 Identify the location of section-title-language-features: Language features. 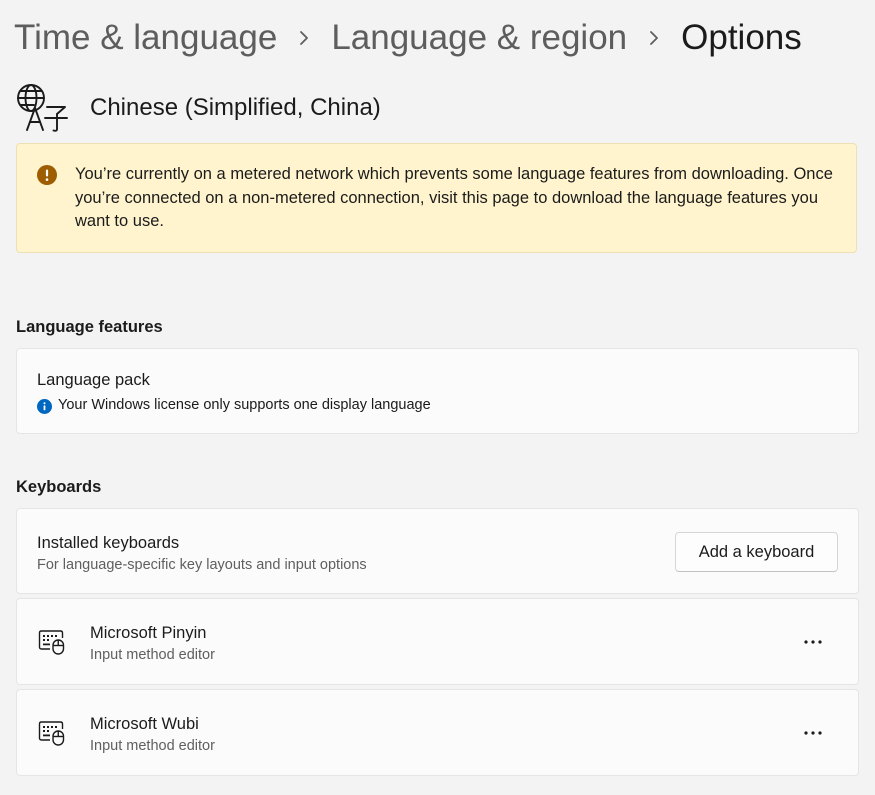
(89, 327).